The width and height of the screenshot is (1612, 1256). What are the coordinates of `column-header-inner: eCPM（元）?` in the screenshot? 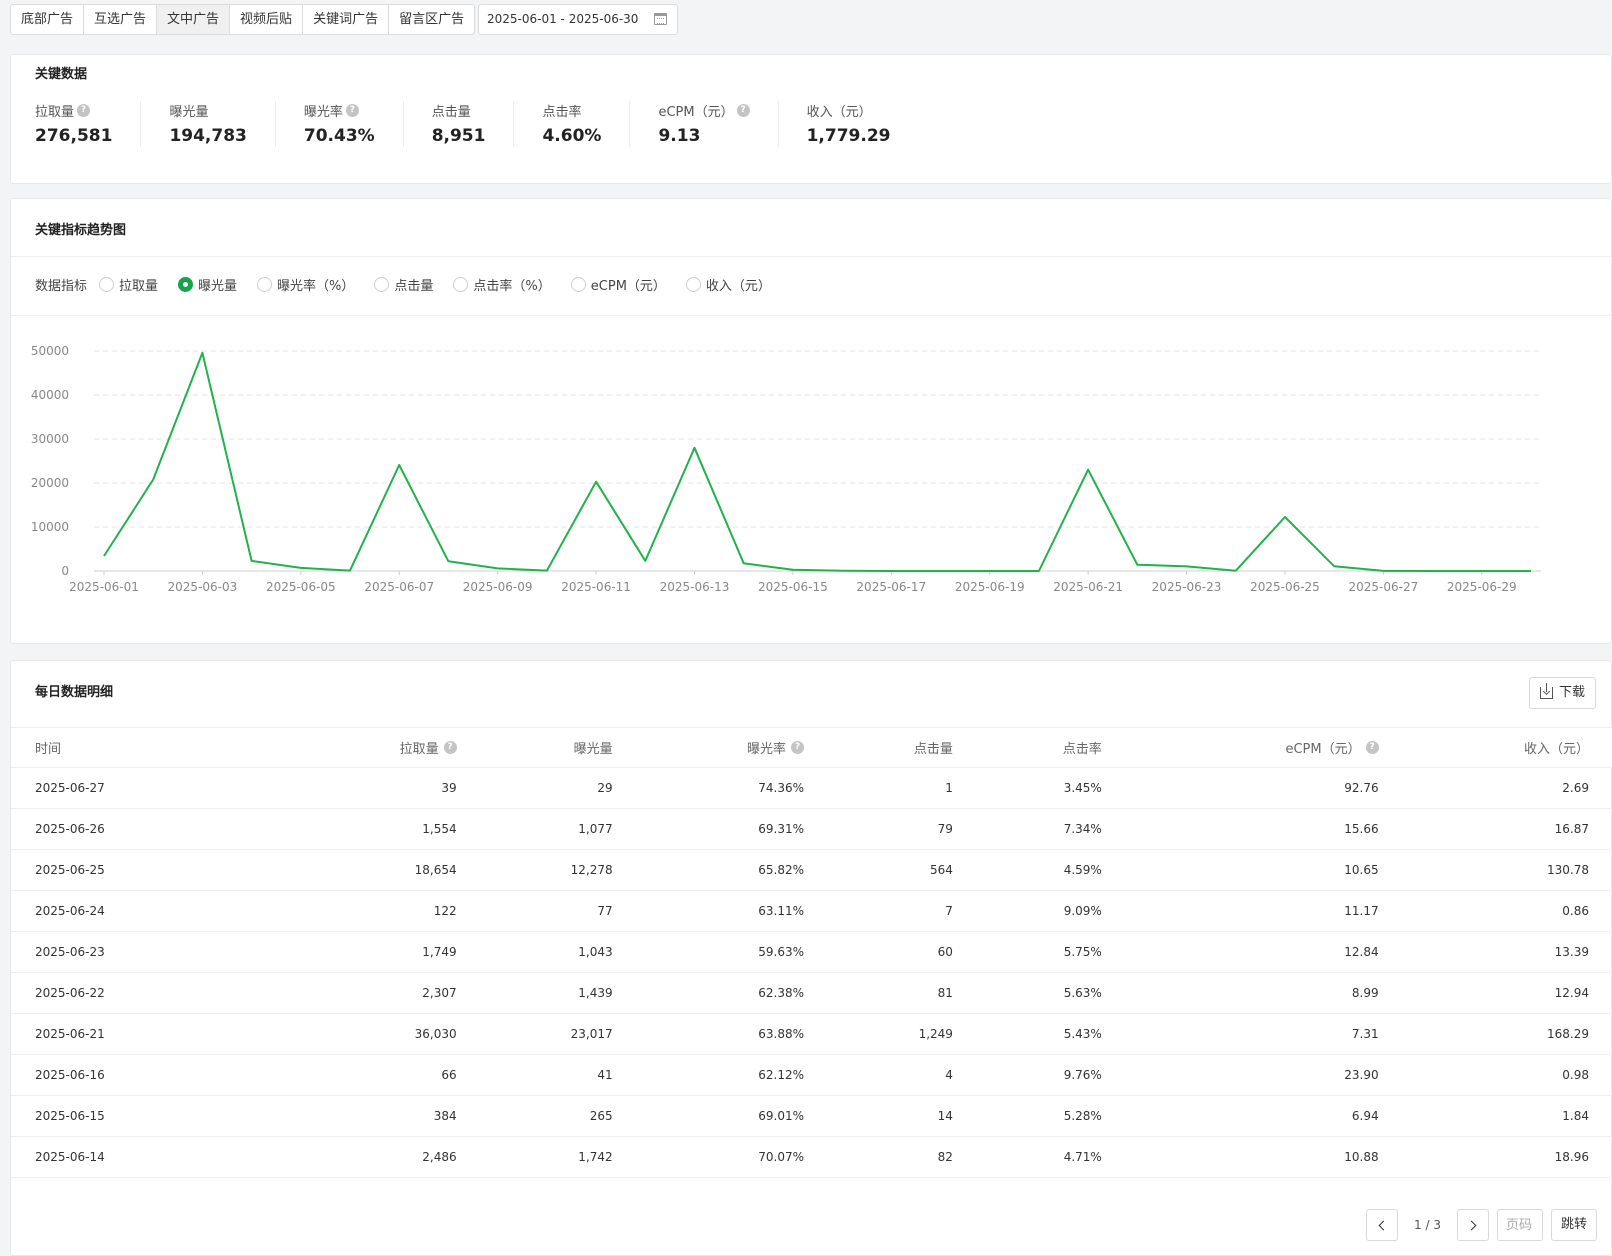 It's located at (1332, 747).